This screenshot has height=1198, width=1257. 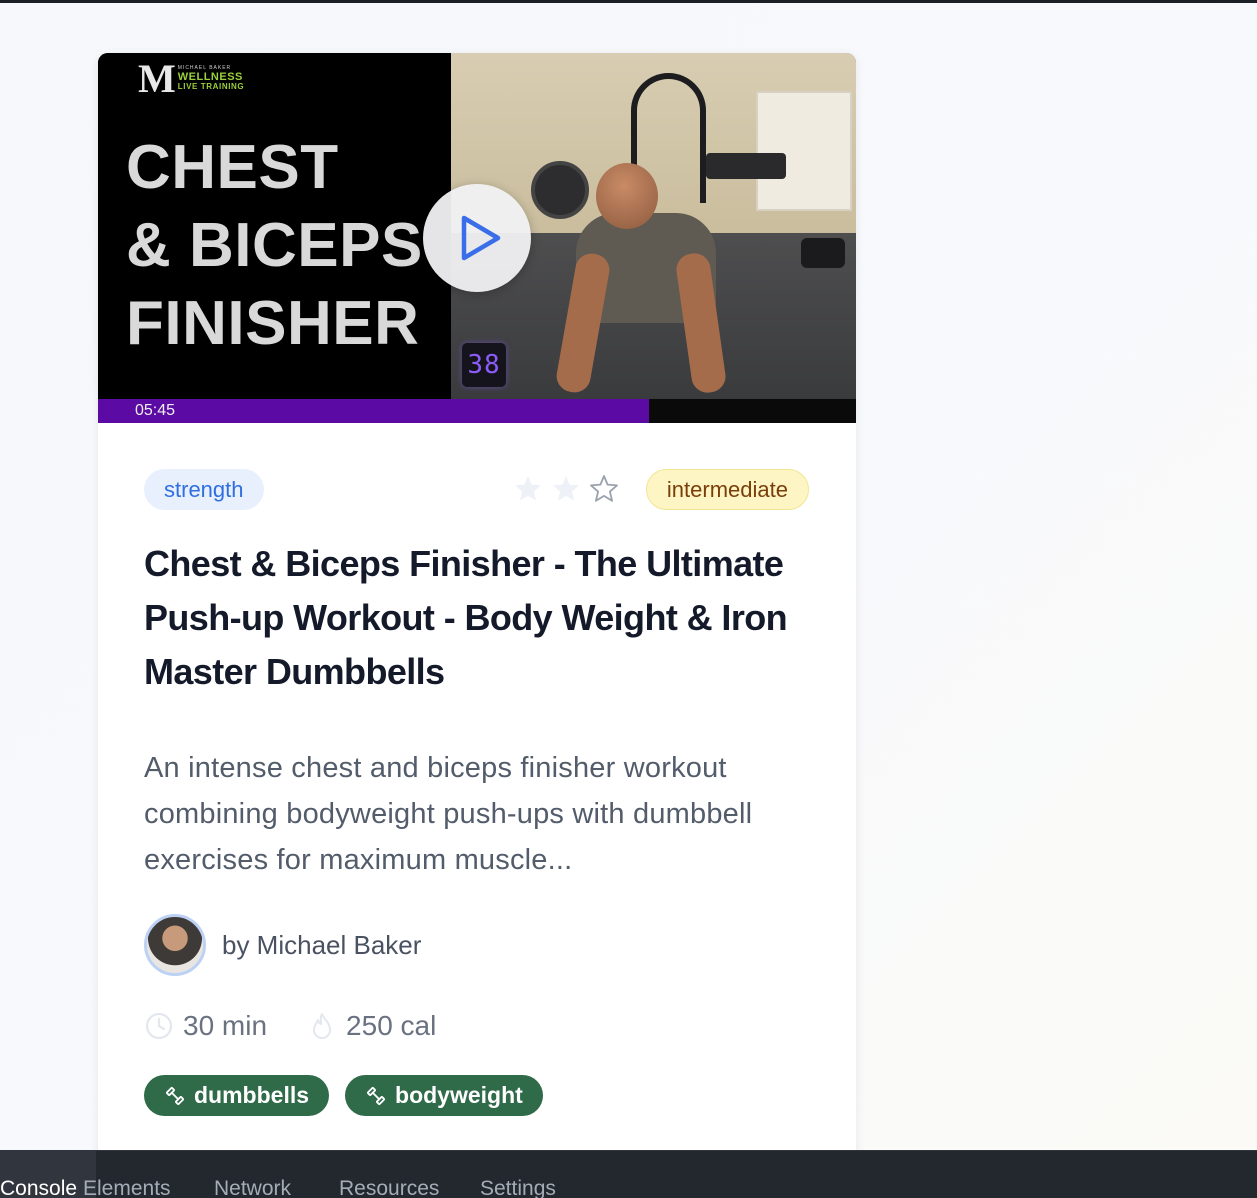 I want to click on calories-stat: 250 cal, so click(x=371, y=1026).